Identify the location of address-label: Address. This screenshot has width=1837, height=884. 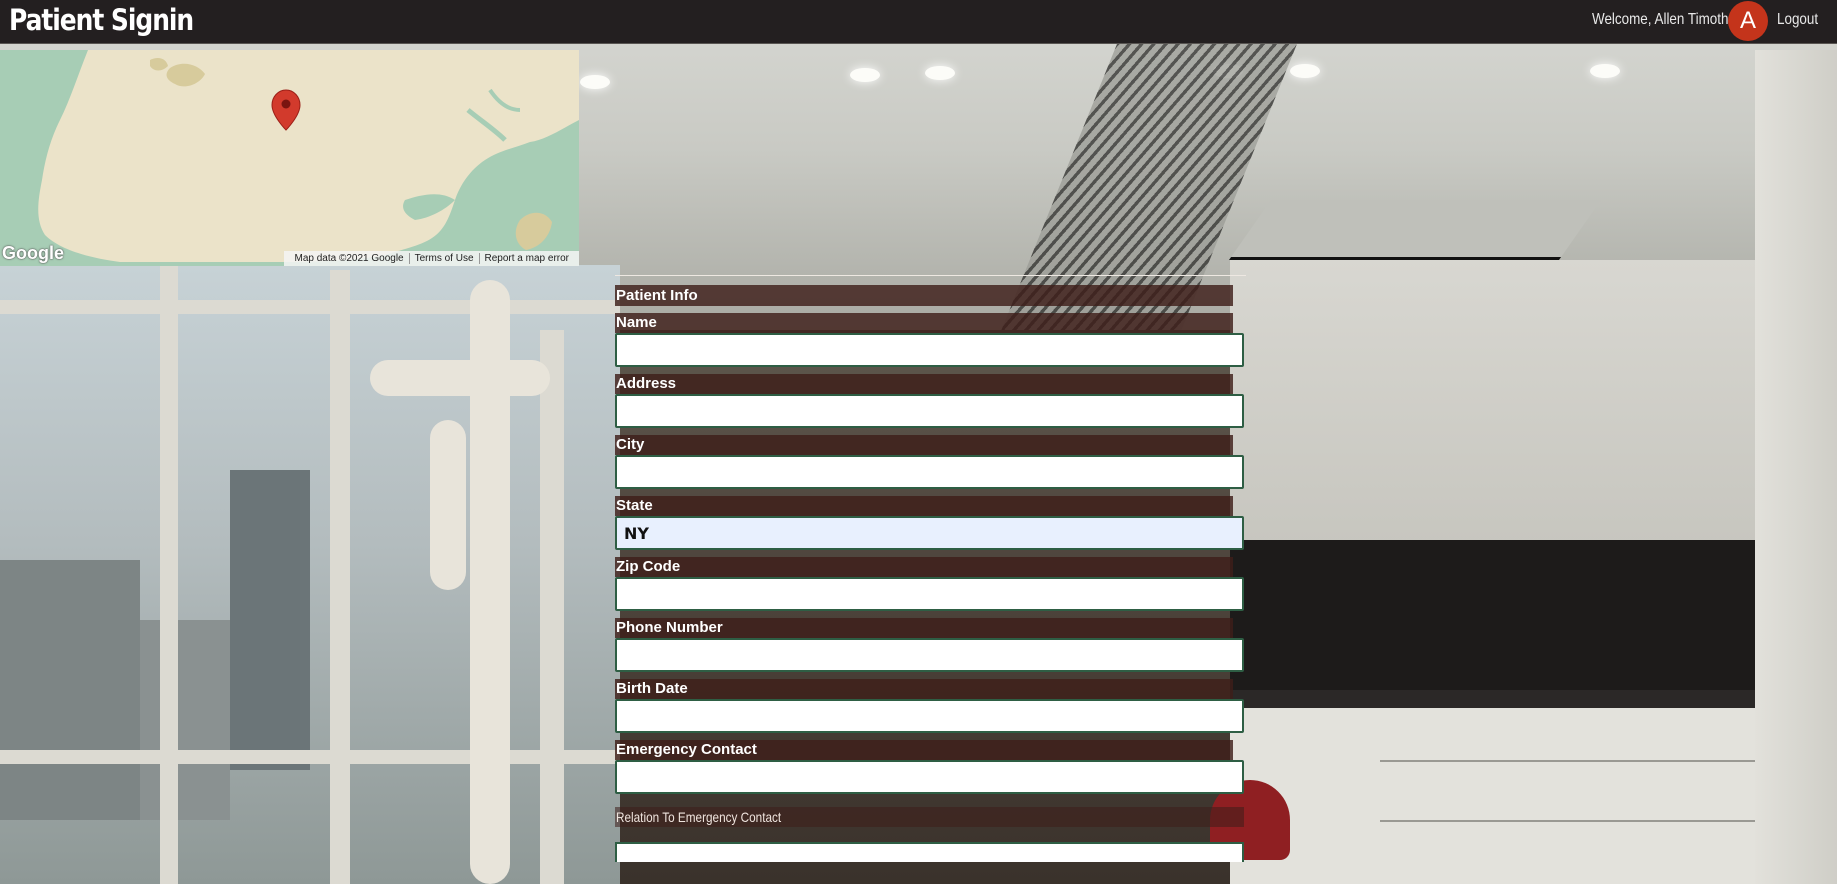
(924, 384).